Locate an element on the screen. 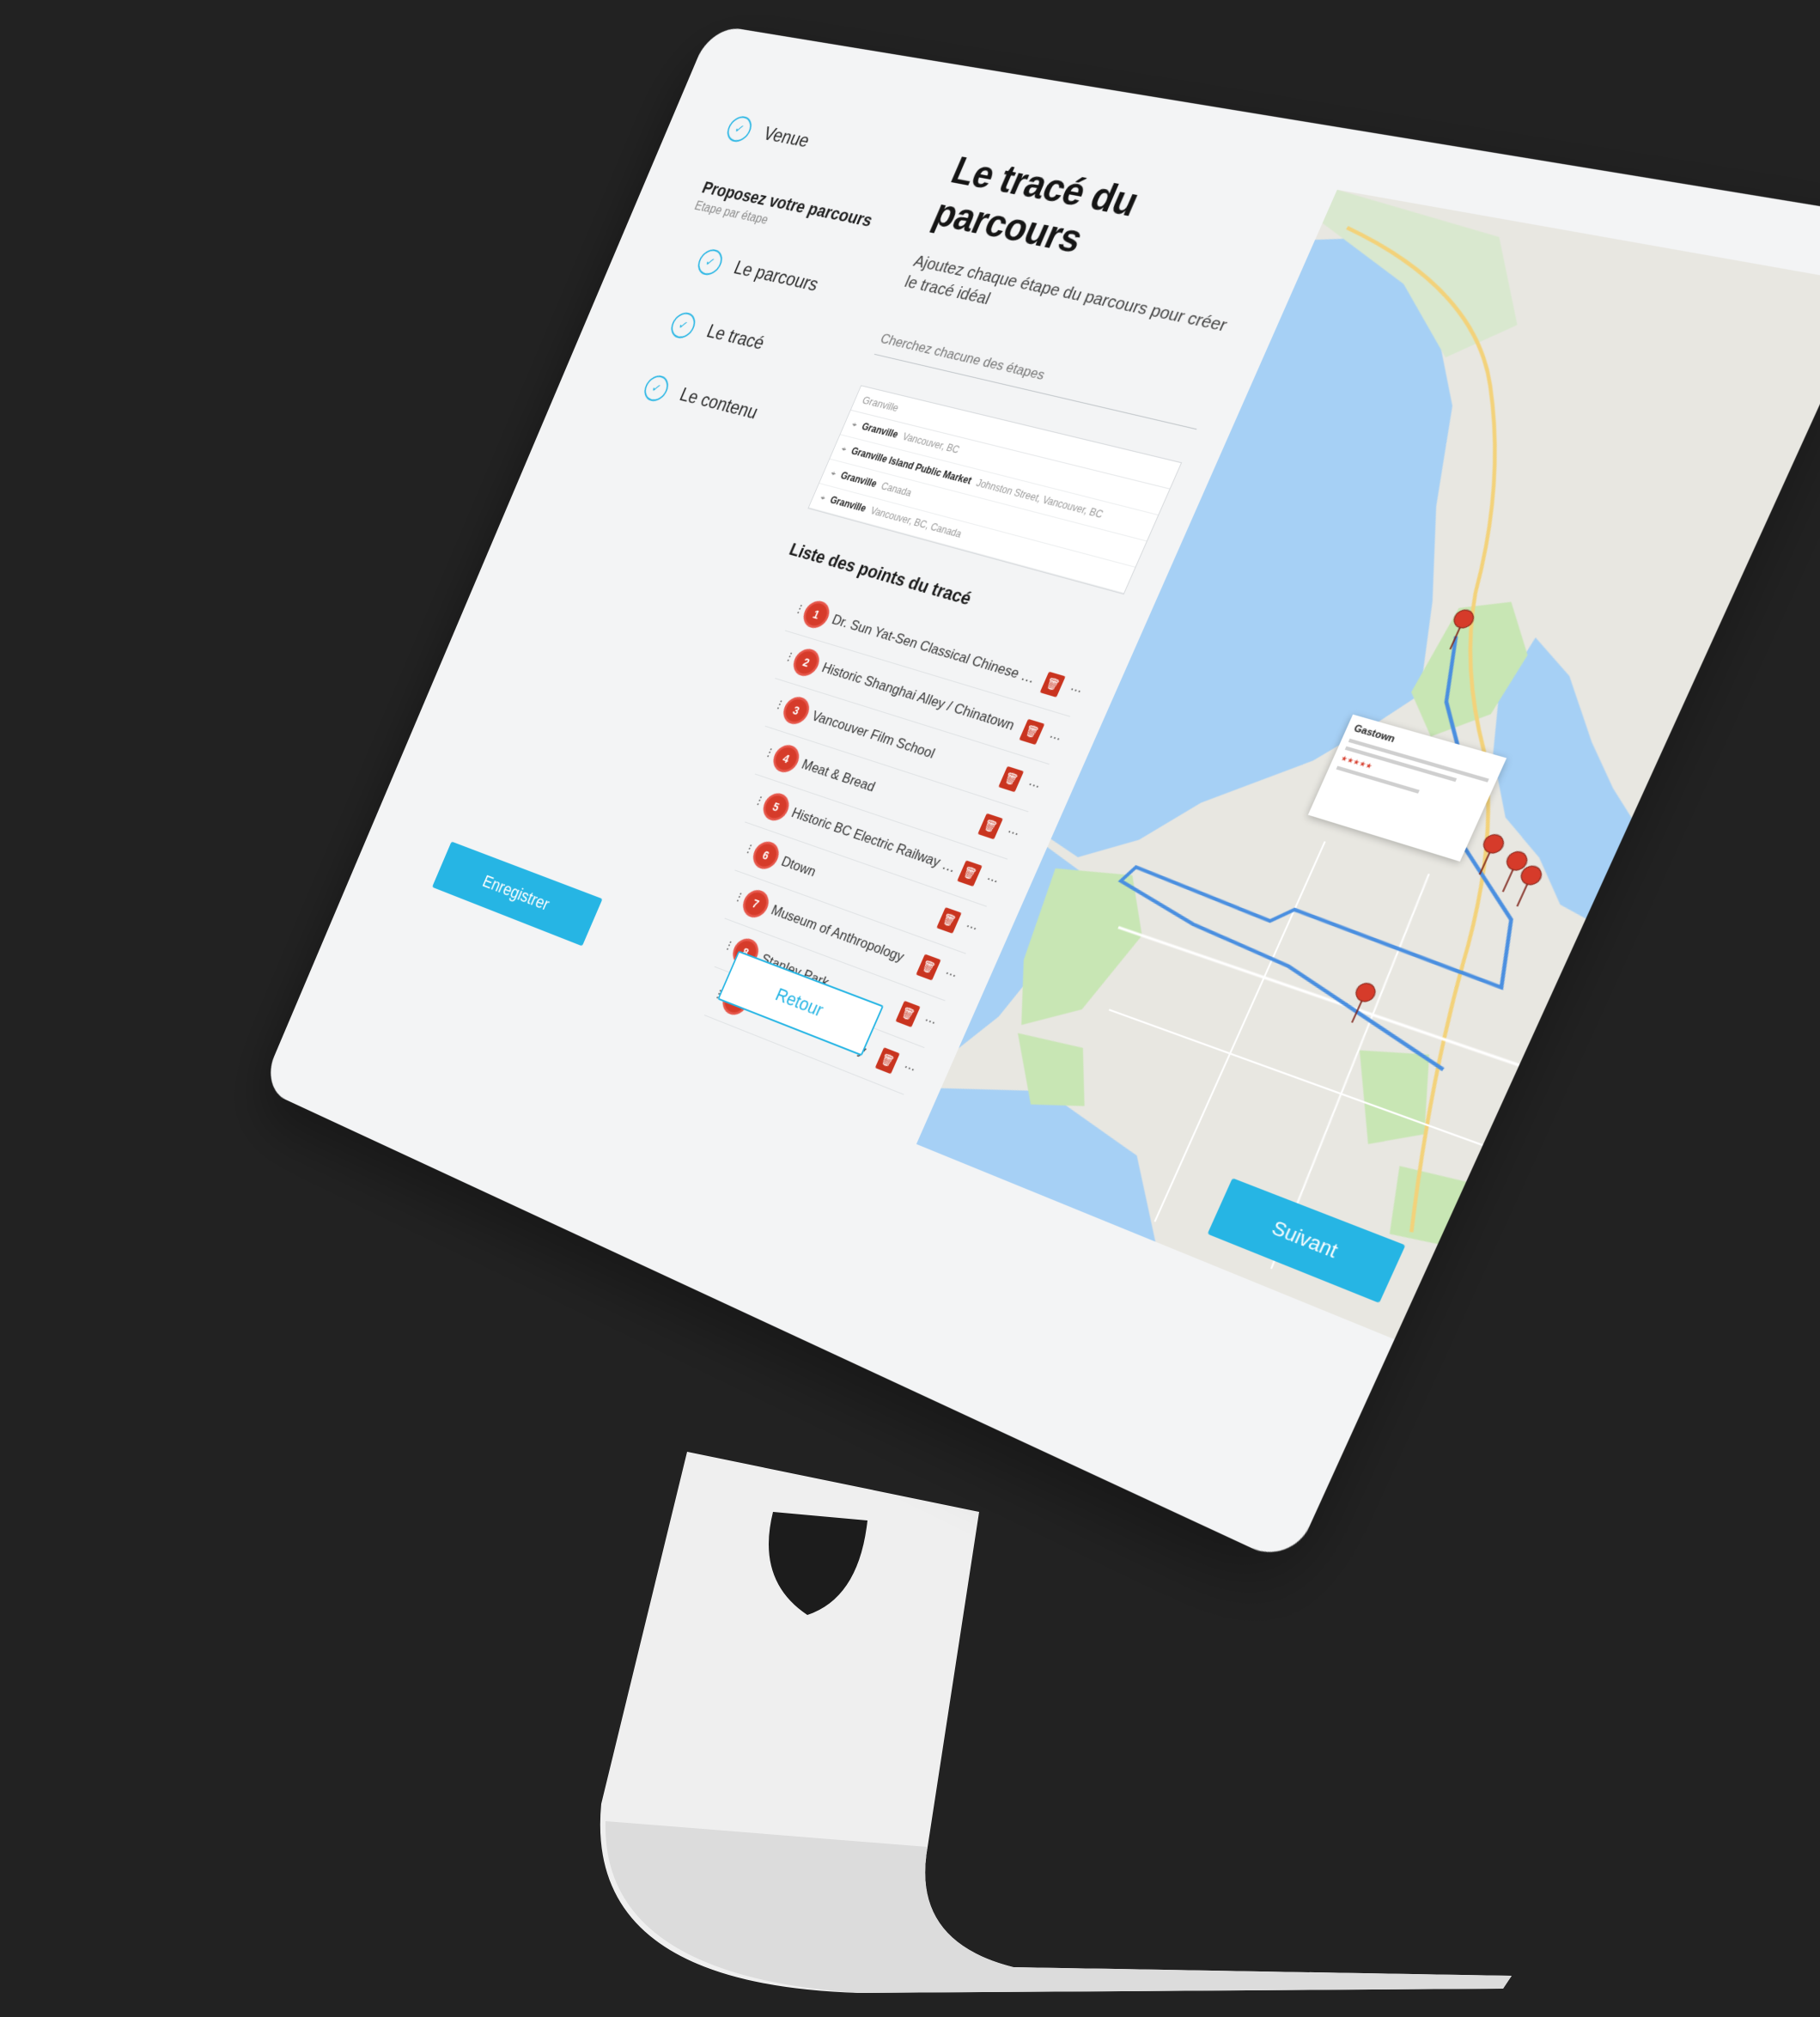 The height and width of the screenshot is (2017, 1820). sidebar-step-venue: ✓ Venue is located at coordinates (828, 145).